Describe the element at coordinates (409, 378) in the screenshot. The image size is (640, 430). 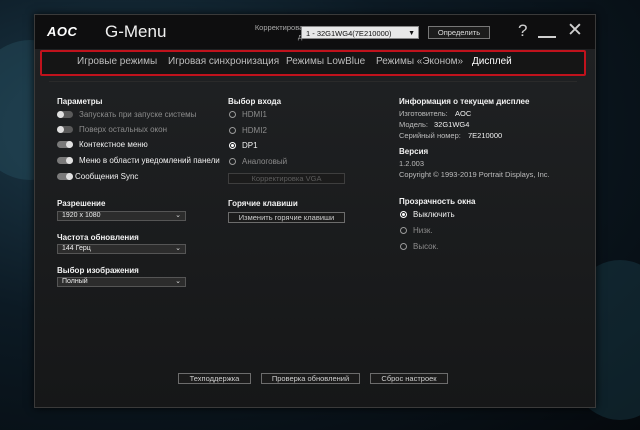
I see `reset-settings-button: Сброс настроек` at that location.